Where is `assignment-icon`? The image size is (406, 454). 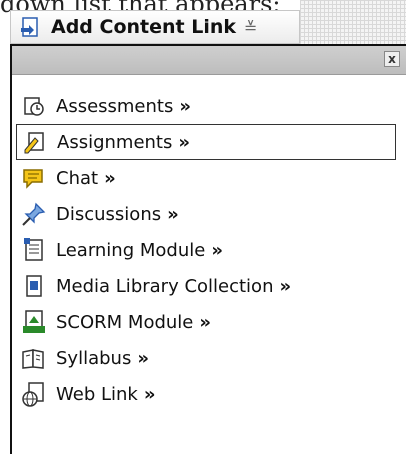
assignment-icon is located at coordinates (35, 142).